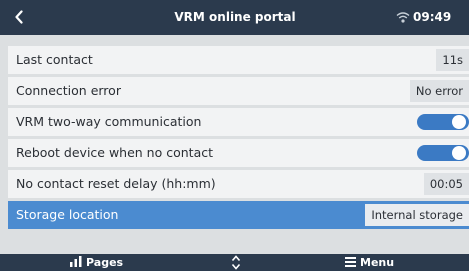 Image resolution: width=469 pixels, height=271 pixels. What do you see at coordinates (238, 60) in the screenshot?
I see `last-contact-row: Last contact 11s` at bounding box center [238, 60].